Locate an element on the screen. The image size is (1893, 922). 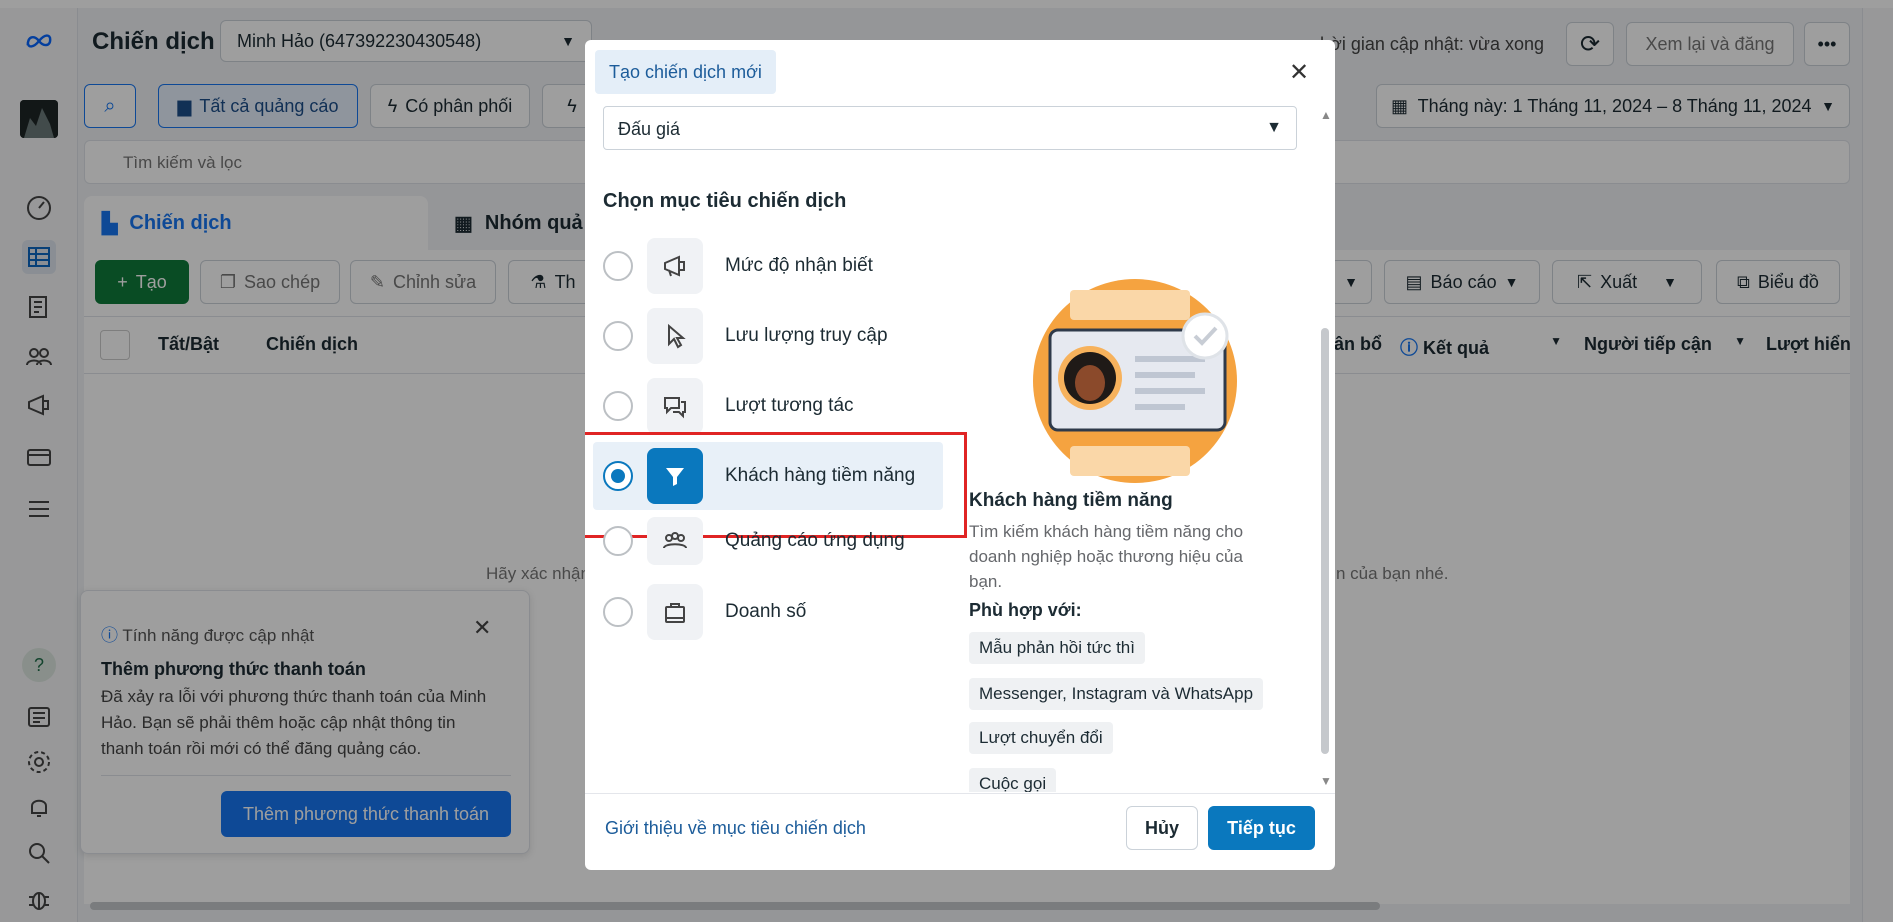
buying-type-select: Đấu giá ▼ is located at coordinates (950, 128).